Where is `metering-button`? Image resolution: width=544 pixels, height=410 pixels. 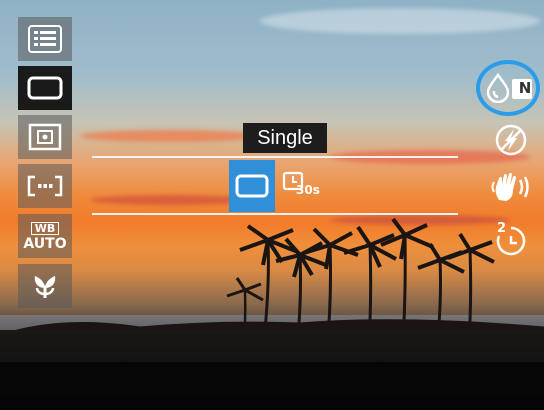 metering-button is located at coordinates (45, 137).